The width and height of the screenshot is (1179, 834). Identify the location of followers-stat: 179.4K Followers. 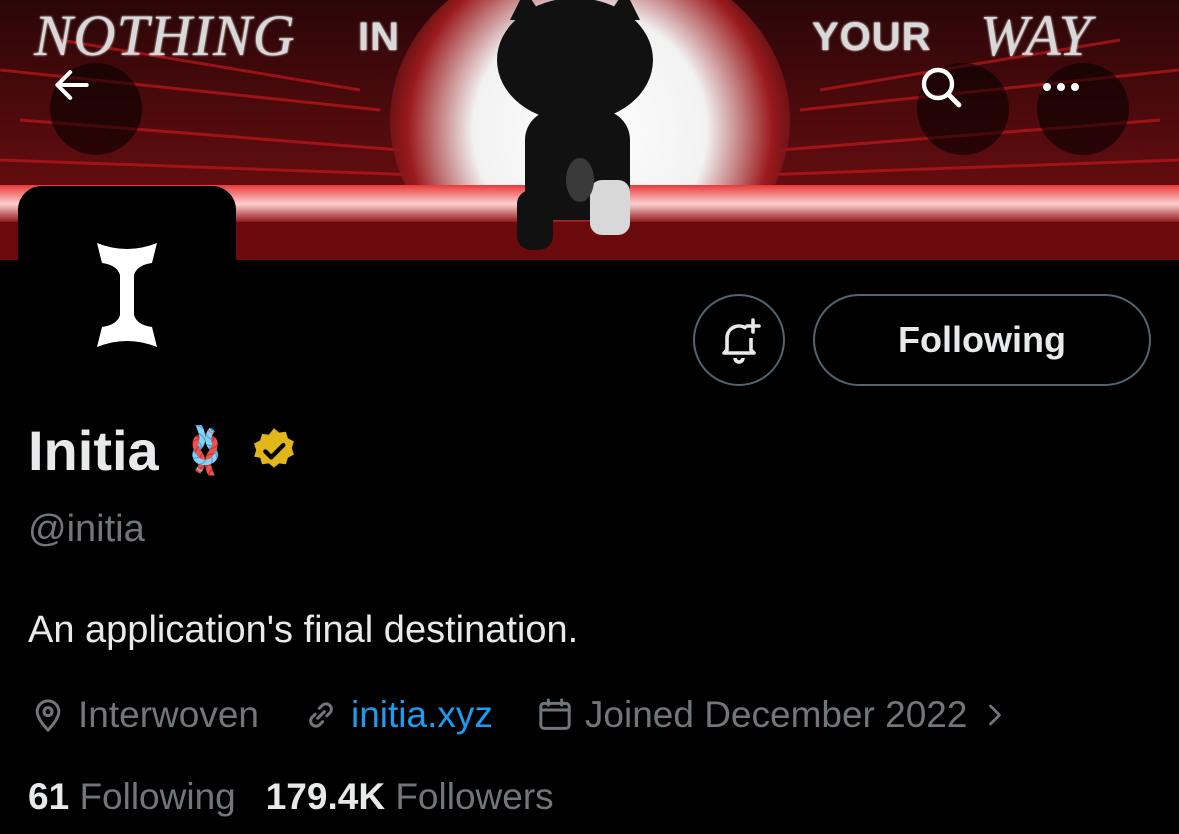
(410, 797).